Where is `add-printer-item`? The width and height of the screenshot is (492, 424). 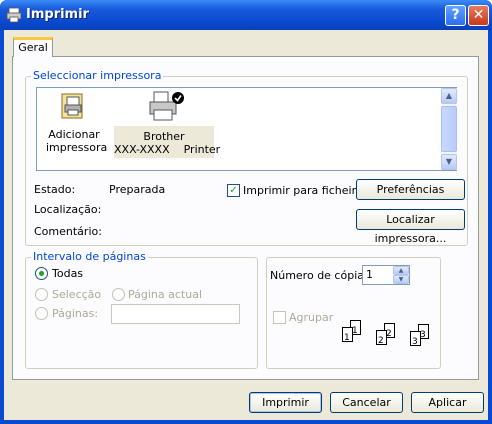 add-printer-item is located at coordinates (73, 106).